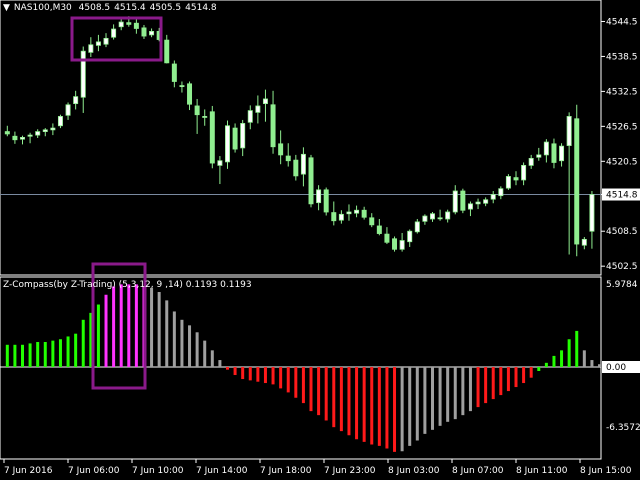  Describe the element at coordinates (622, 232) in the screenshot. I see `price-tick-label: 4508.5` at that location.